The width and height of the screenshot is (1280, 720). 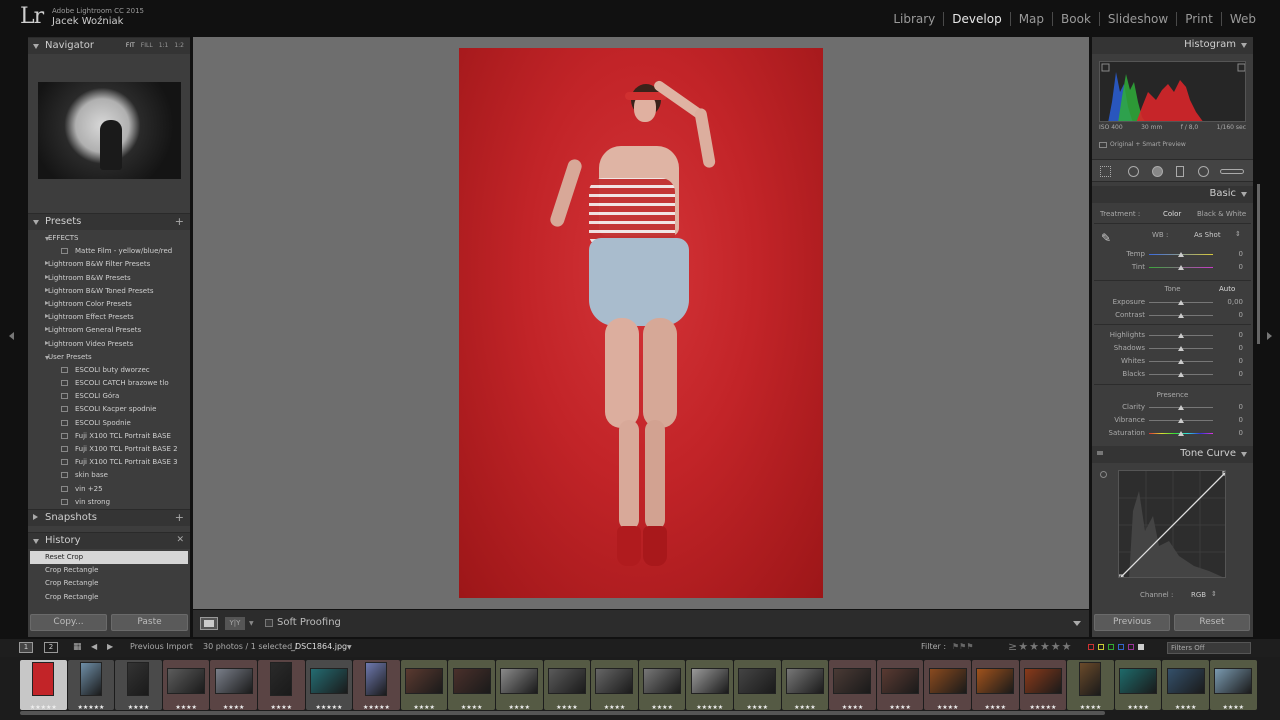 I want to click on module-web: Web, so click(x=1242, y=19).